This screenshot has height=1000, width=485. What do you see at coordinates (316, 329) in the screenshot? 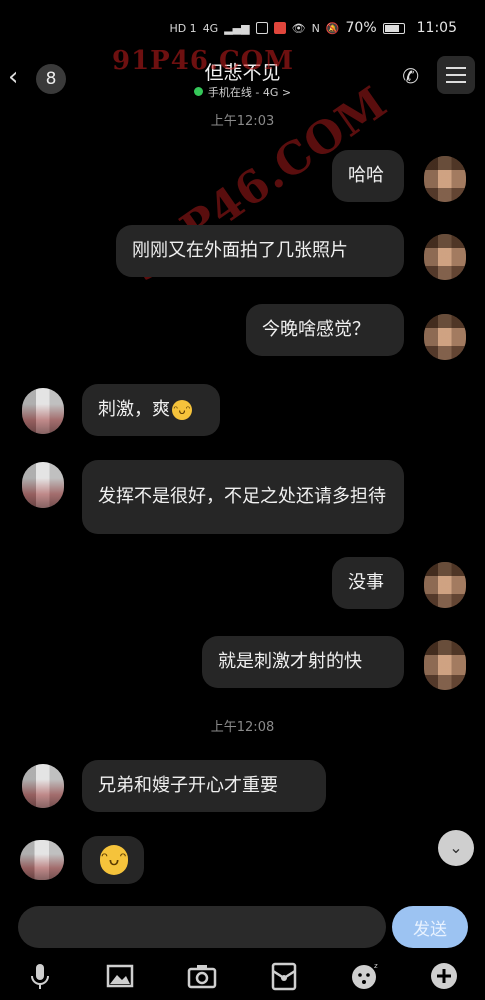
I see `message-text: 今晚啥感觉？` at bounding box center [316, 329].